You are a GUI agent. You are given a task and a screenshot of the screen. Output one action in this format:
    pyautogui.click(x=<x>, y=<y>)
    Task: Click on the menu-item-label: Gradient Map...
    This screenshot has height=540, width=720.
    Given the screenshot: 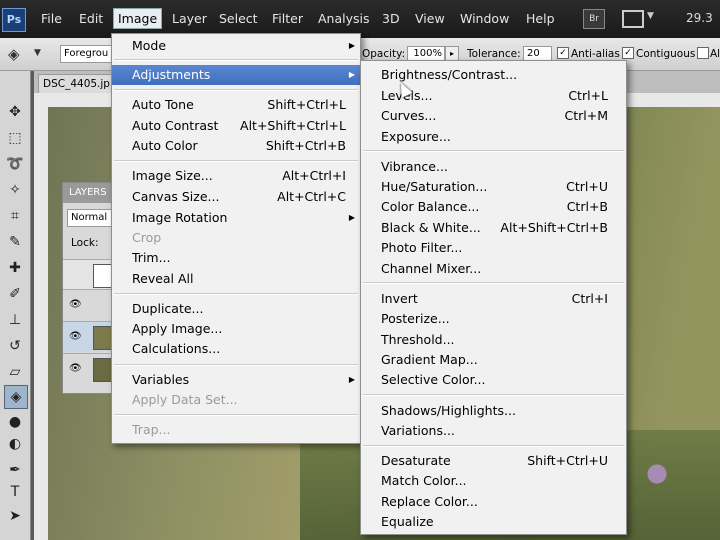 What is the action you would take?
    pyautogui.click(x=429, y=359)
    